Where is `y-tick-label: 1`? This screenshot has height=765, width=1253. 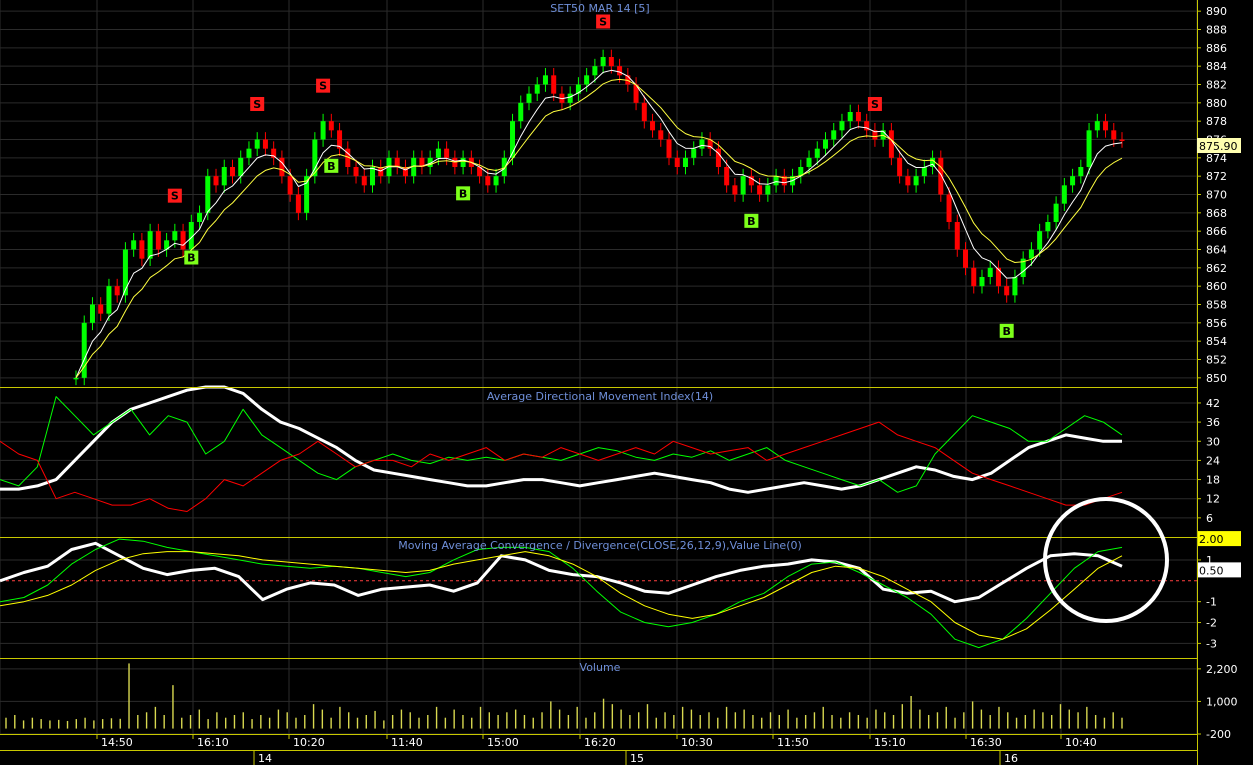
y-tick-label: 1 is located at coordinates (1209, 560).